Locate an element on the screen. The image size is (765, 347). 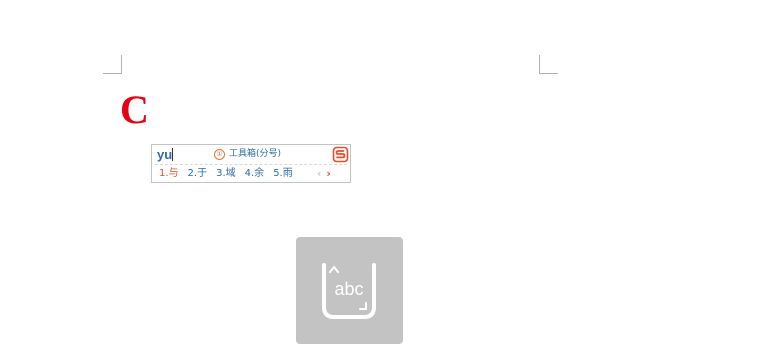
keyboard-toggle-button: abc is located at coordinates (349, 290).